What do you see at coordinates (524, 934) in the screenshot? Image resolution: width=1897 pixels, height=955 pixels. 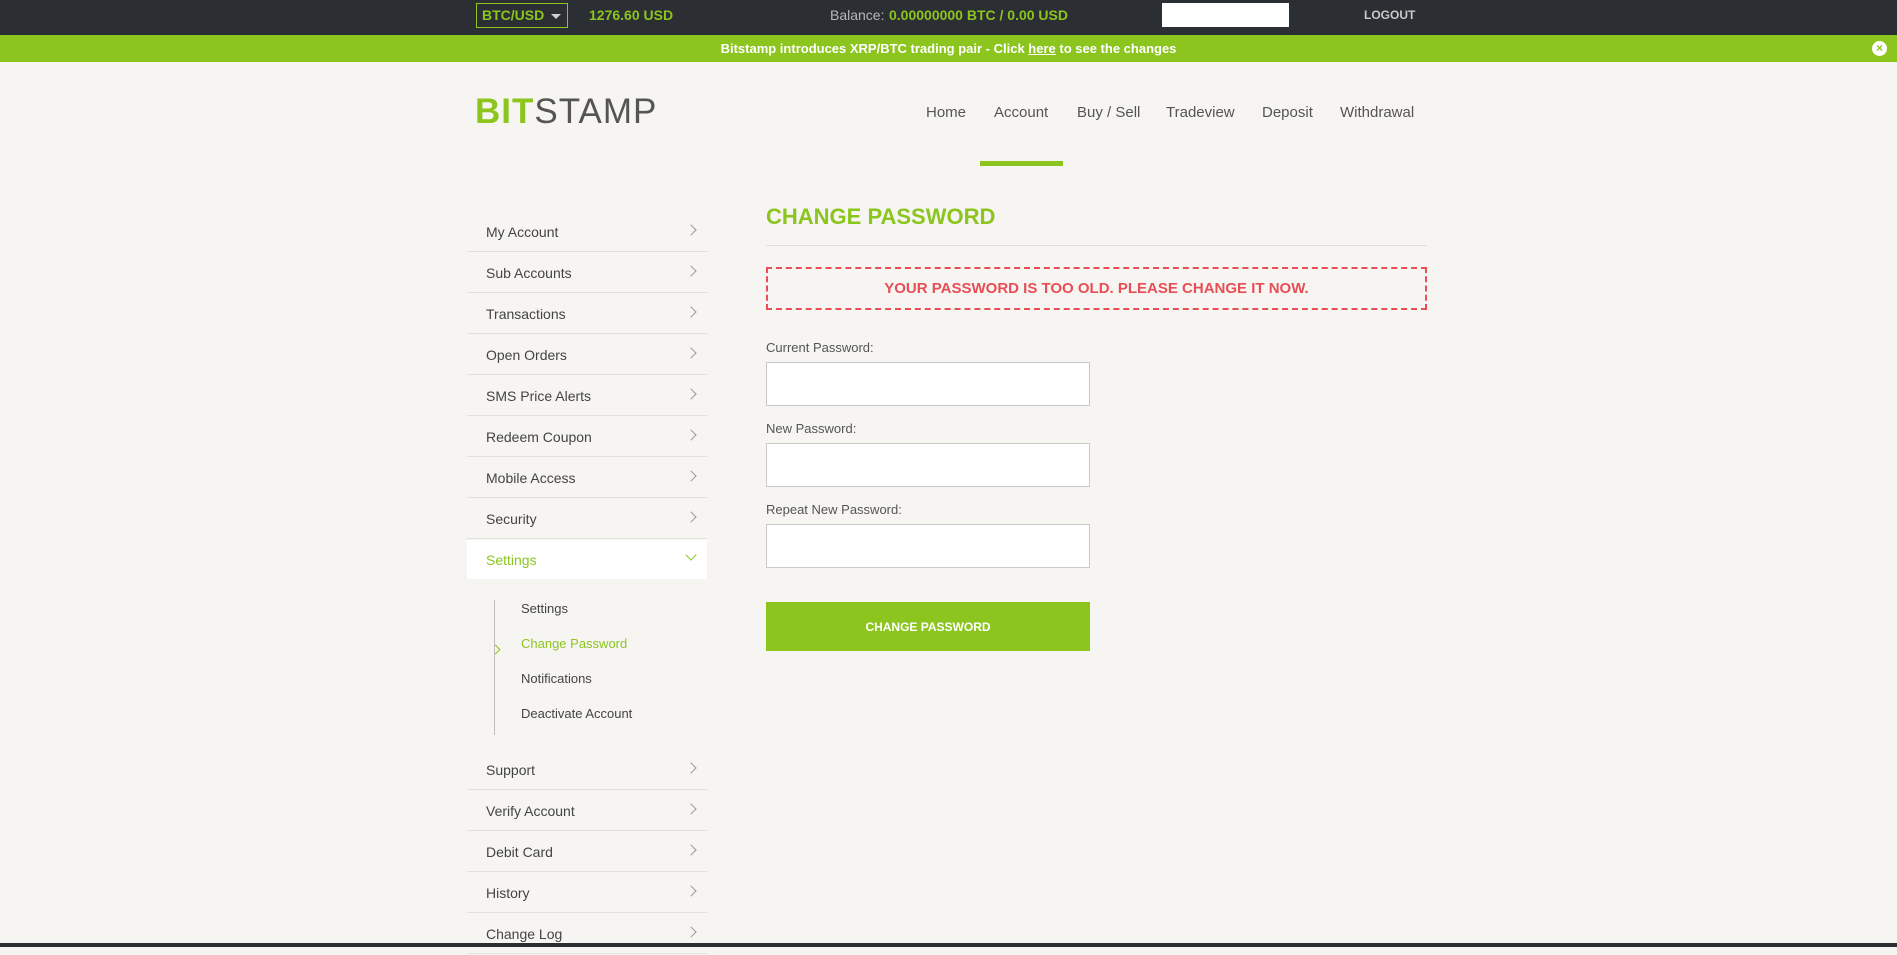 I see `sidebar-item-label: Change Log` at bounding box center [524, 934].